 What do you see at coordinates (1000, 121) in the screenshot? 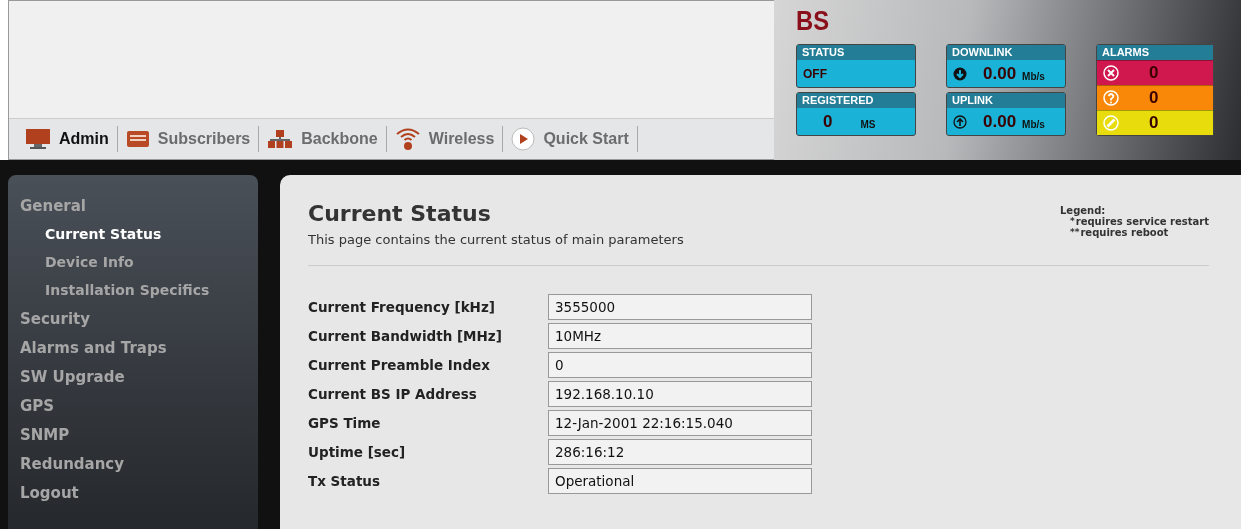
I see `uplink-value: 0.00` at bounding box center [1000, 121].